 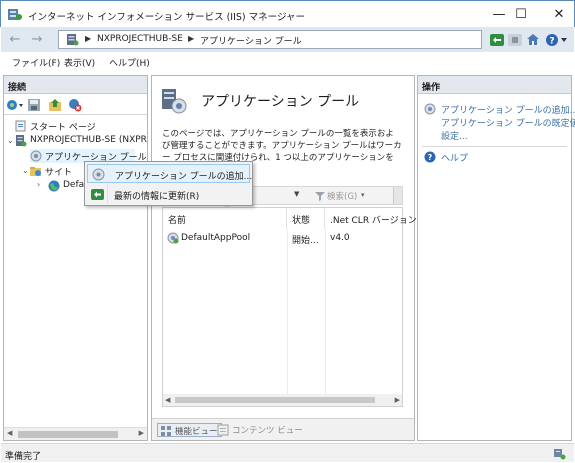 What do you see at coordinates (23, 457) in the screenshot?
I see `status-text: 準備完了` at bounding box center [23, 457].